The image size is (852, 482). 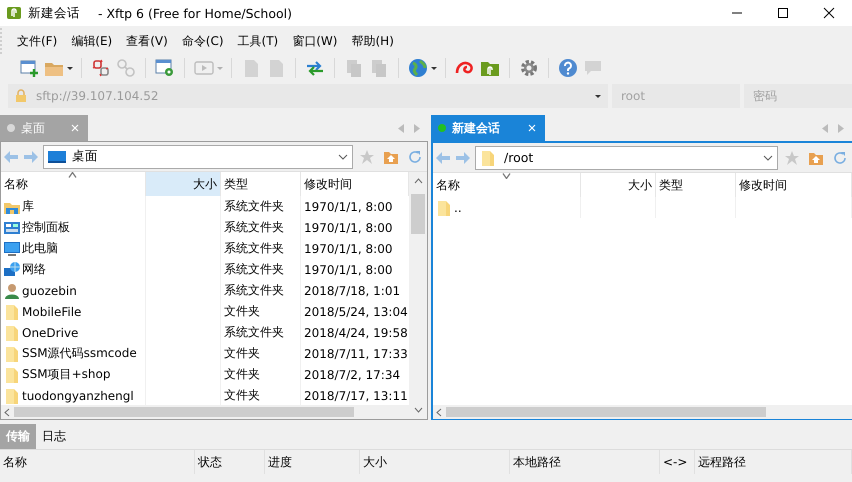 What do you see at coordinates (14, 13) in the screenshot?
I see `app-logo-icon` at bounding box center [14, 13].